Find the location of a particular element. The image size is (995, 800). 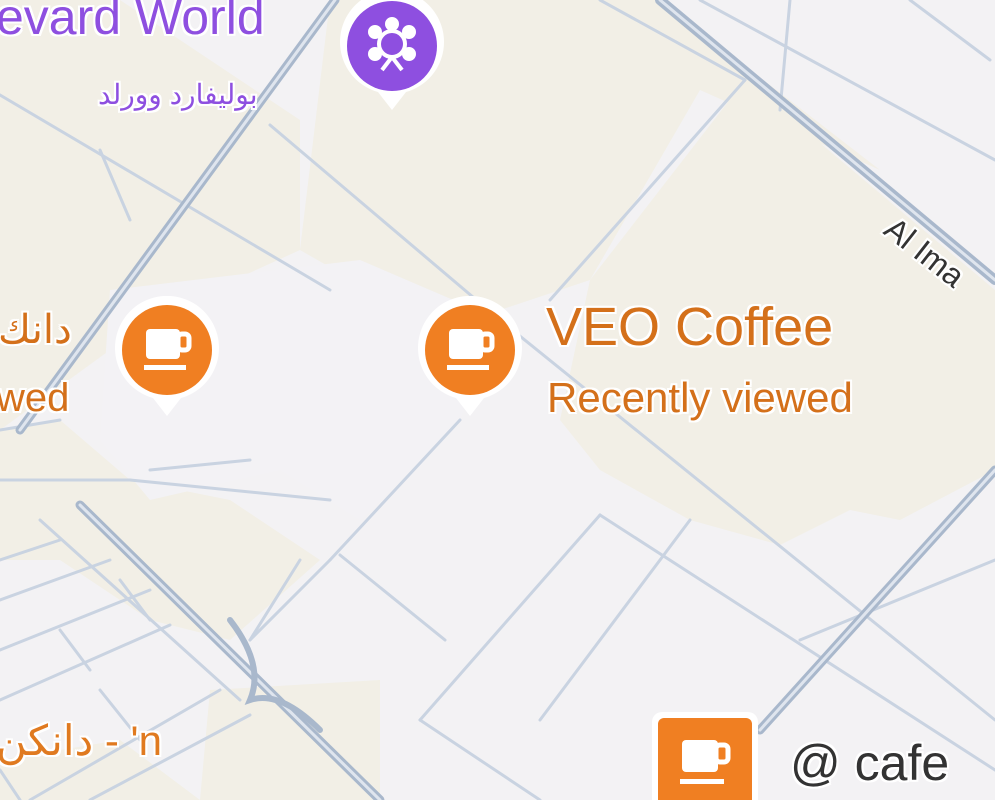

veo-coffee-pin is located at coordinates (470, 358).